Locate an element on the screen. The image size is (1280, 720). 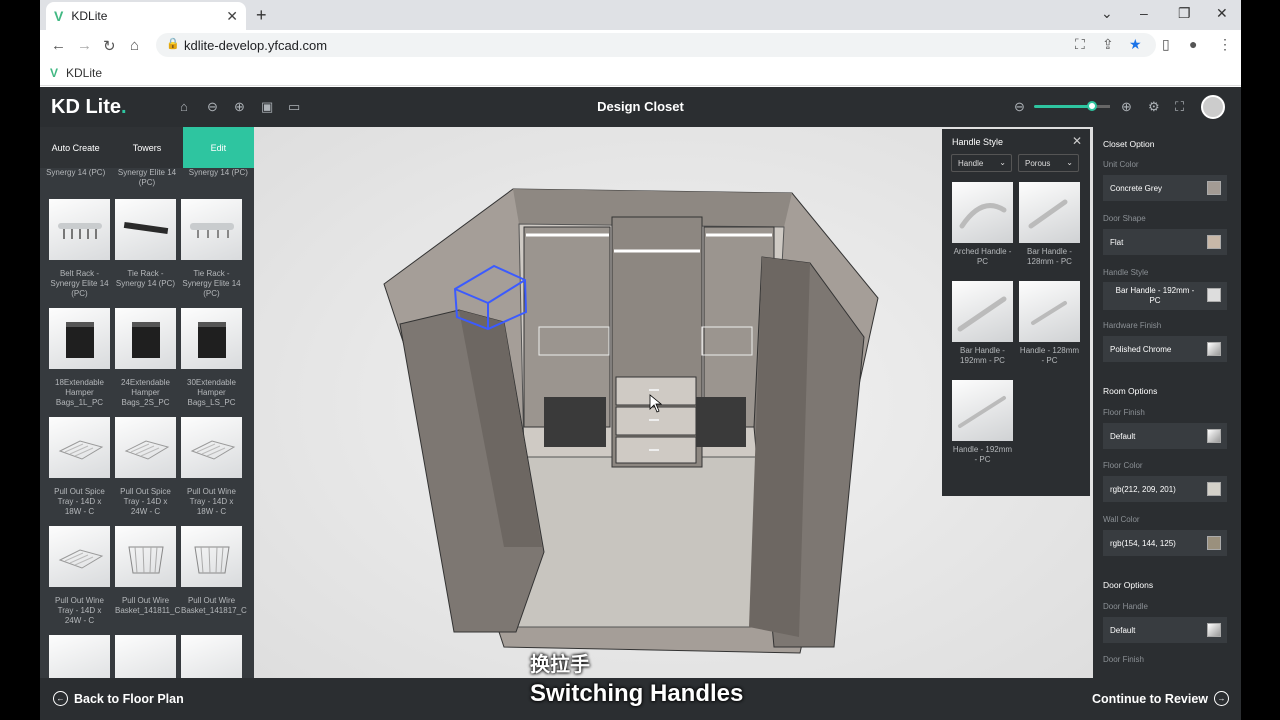
handle-option: Bar Handle - 128mm - PC is located at coordinates (1049, 231).